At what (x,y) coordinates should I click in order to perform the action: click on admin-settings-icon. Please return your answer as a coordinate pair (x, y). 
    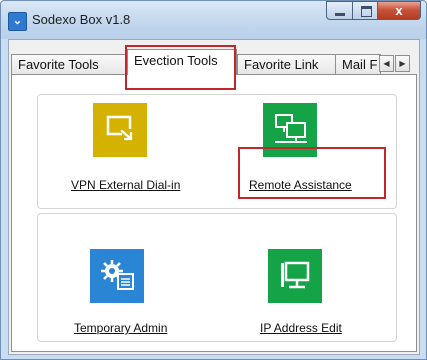
    Looking at the image, I should click on (117, 276).